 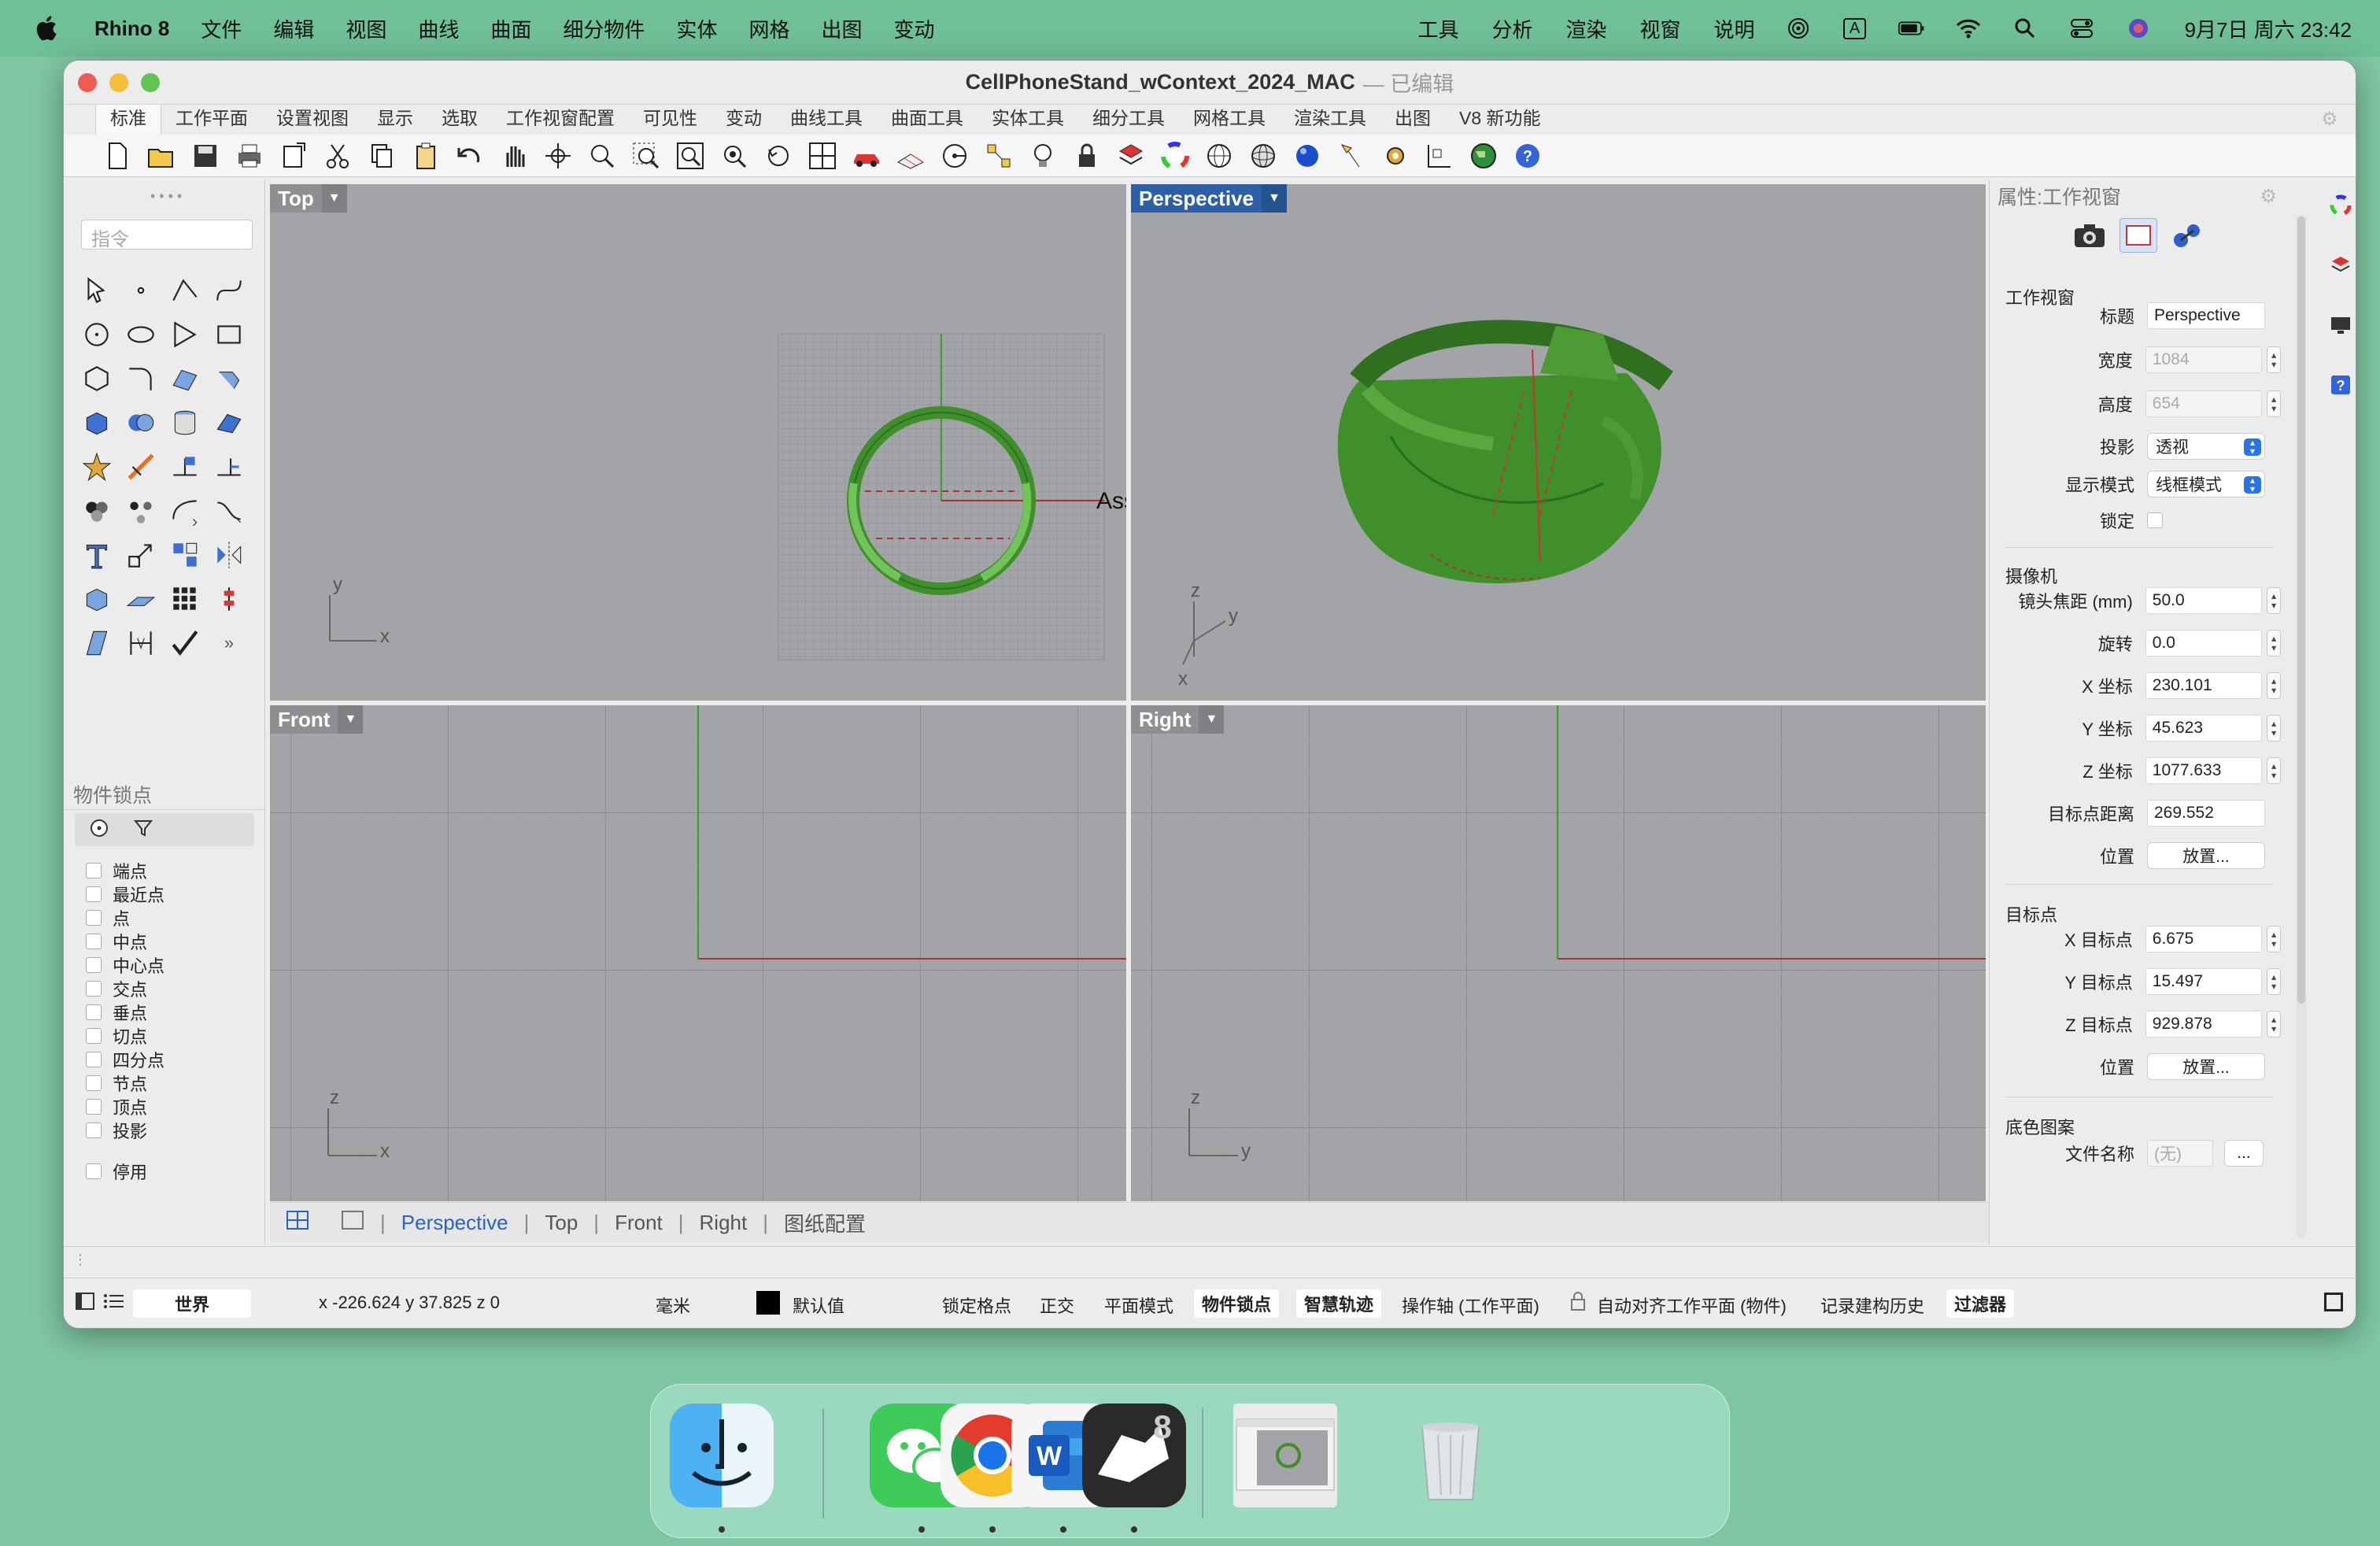 What do you see at coordinates (2204, 685) in the screenshot?
I see `camera-x-field: 230.101` at bounding box center [2204, 685].